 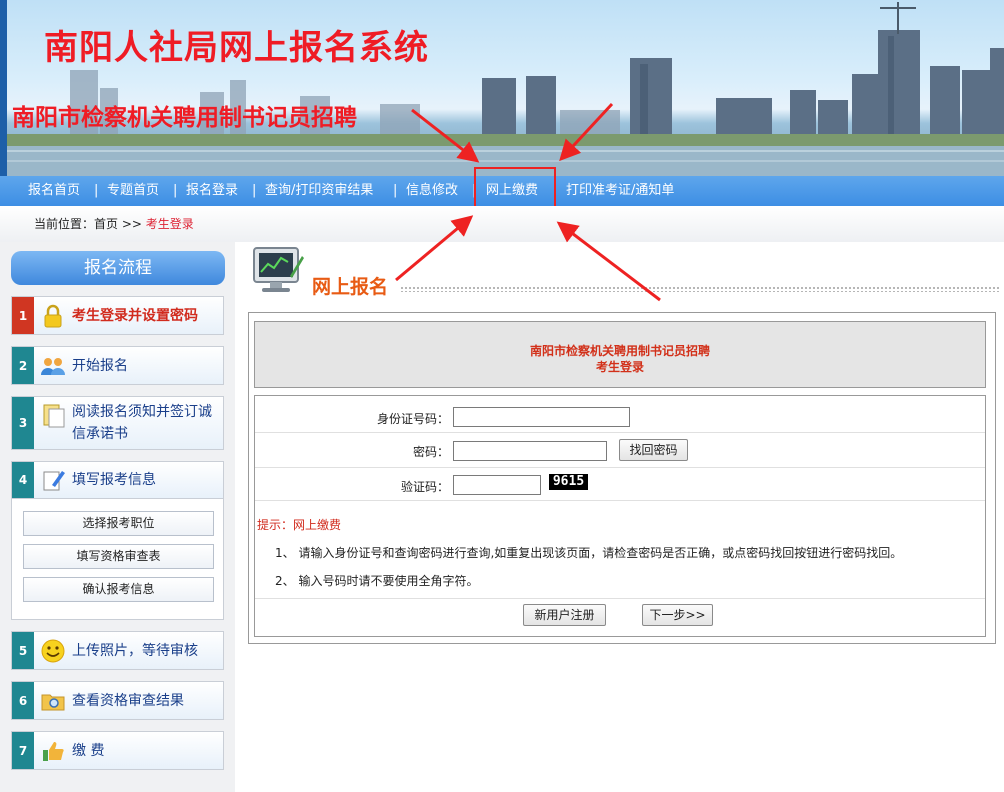 What do you see at coordinates (432, 191) in the screenshot?
I see `nav-item-edit-info: 信息修改` at bounding box center [432, 191].